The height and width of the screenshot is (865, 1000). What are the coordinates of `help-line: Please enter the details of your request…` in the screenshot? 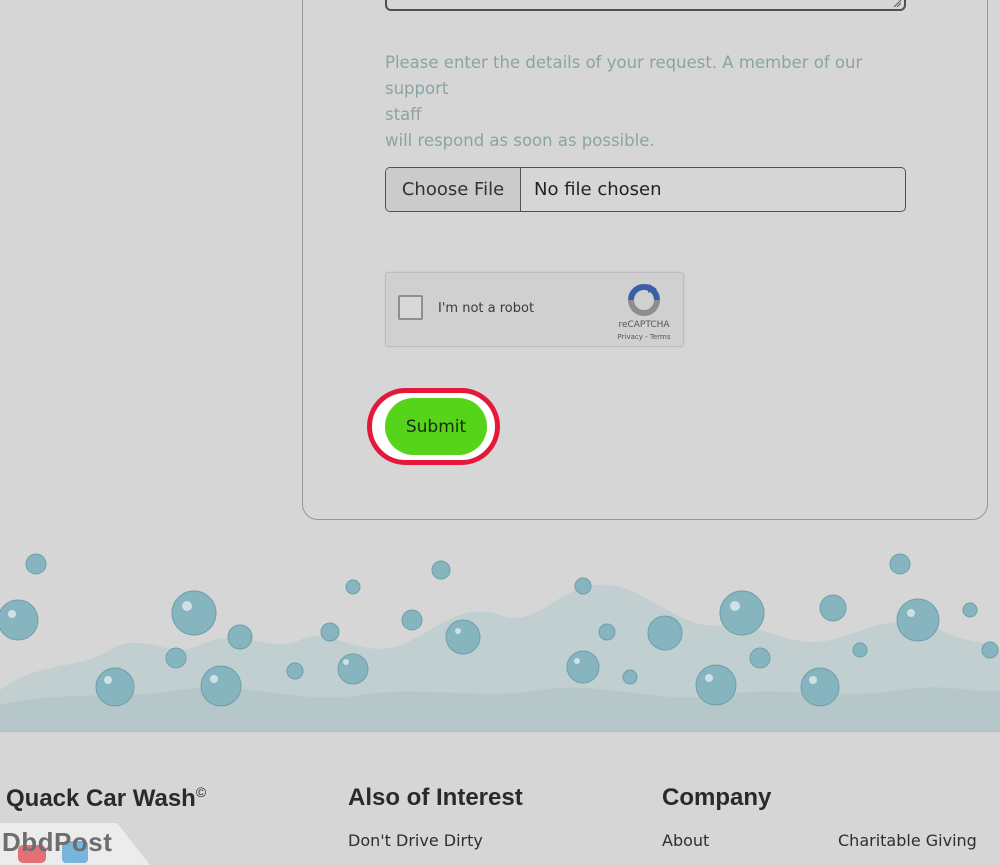 It's located at (624, 75).